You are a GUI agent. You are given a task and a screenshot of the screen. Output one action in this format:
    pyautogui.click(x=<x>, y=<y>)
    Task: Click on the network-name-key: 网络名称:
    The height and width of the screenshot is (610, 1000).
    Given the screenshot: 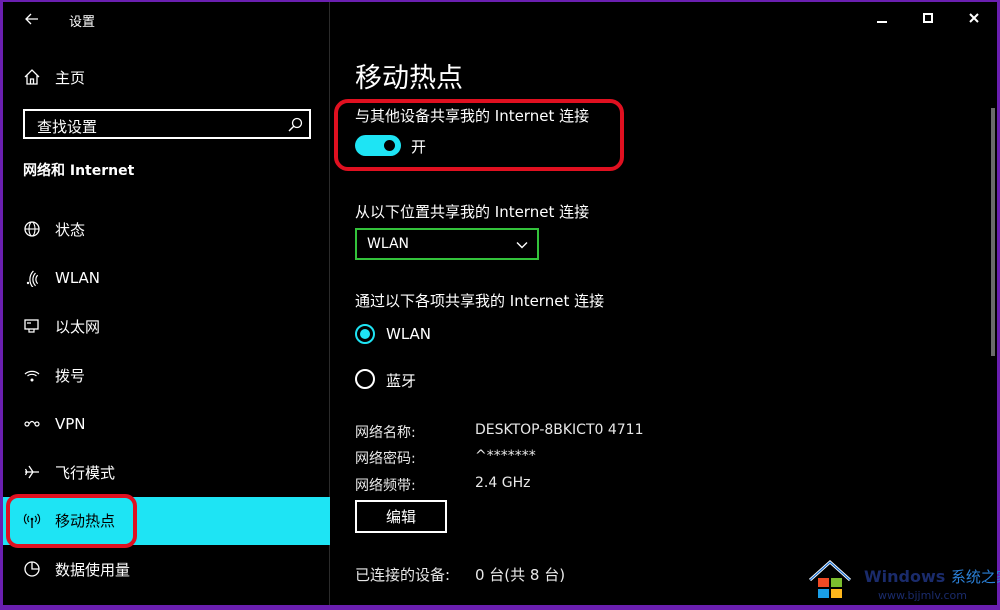 What is the action you would take?
    pyautogui.click(x=385, y=433)
    